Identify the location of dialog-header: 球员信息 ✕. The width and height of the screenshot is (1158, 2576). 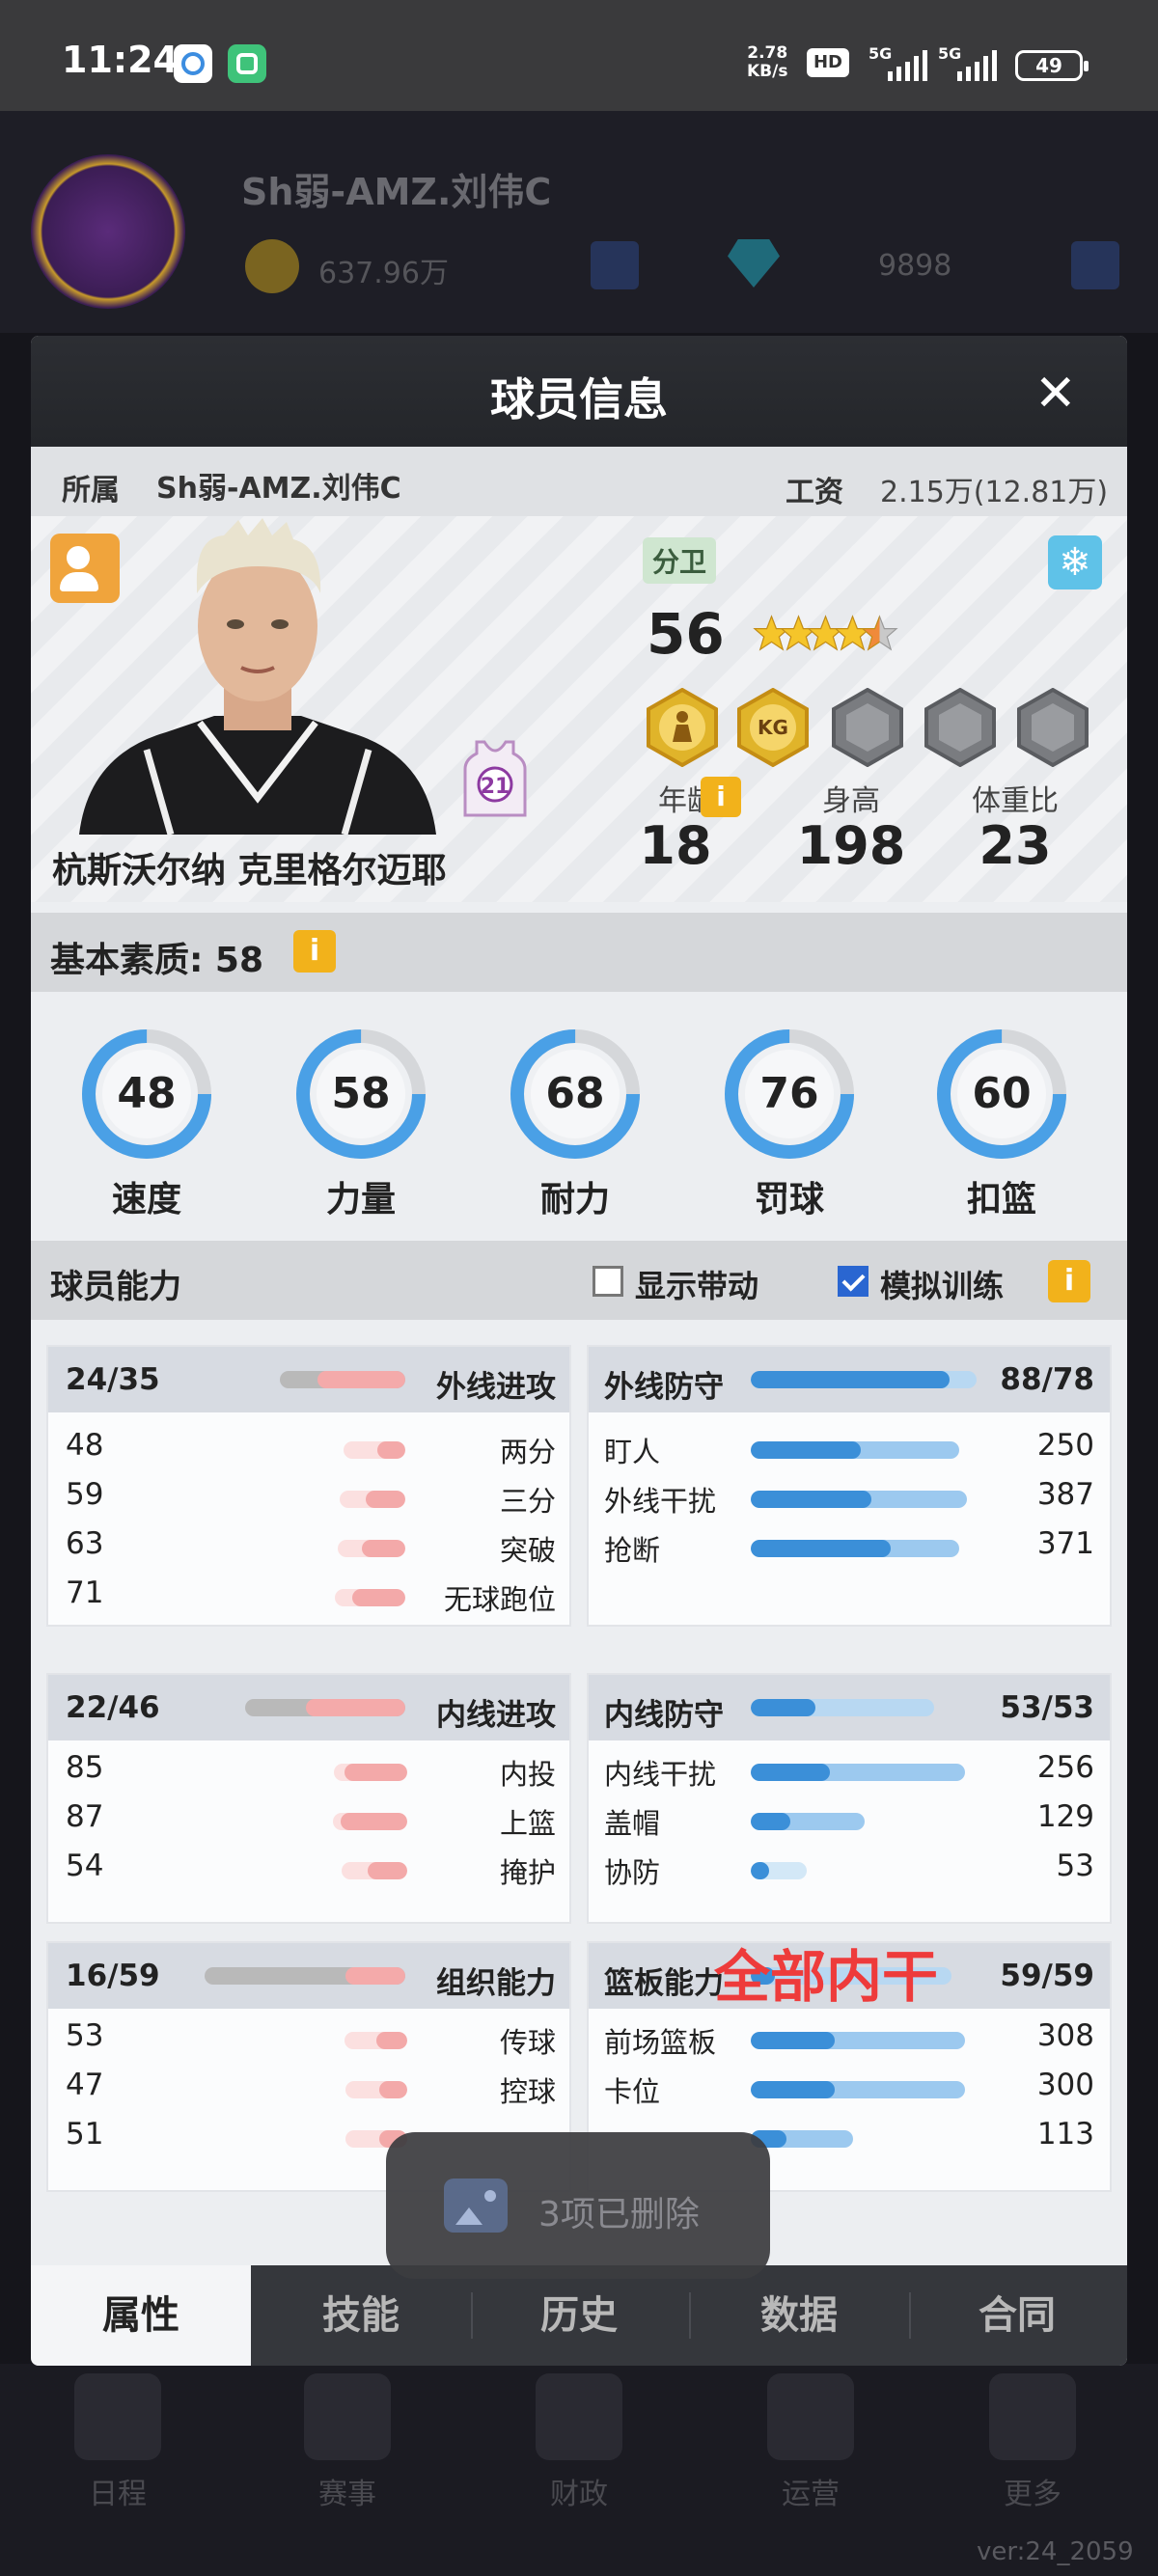
(579, 392).